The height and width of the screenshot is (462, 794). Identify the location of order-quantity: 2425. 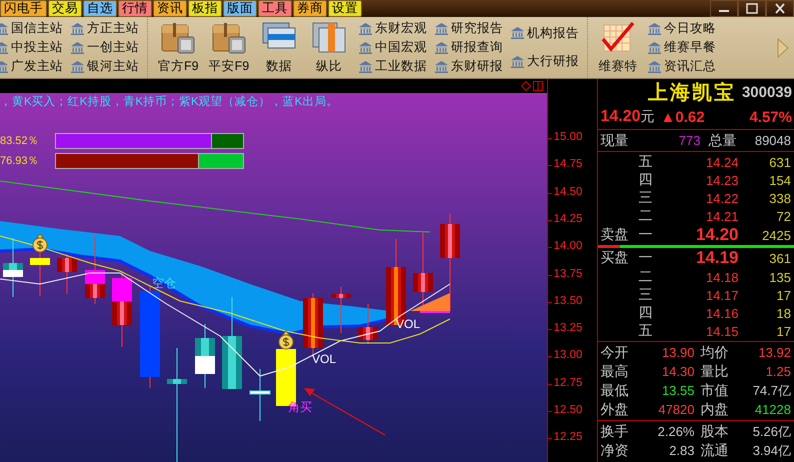
(776, 235).